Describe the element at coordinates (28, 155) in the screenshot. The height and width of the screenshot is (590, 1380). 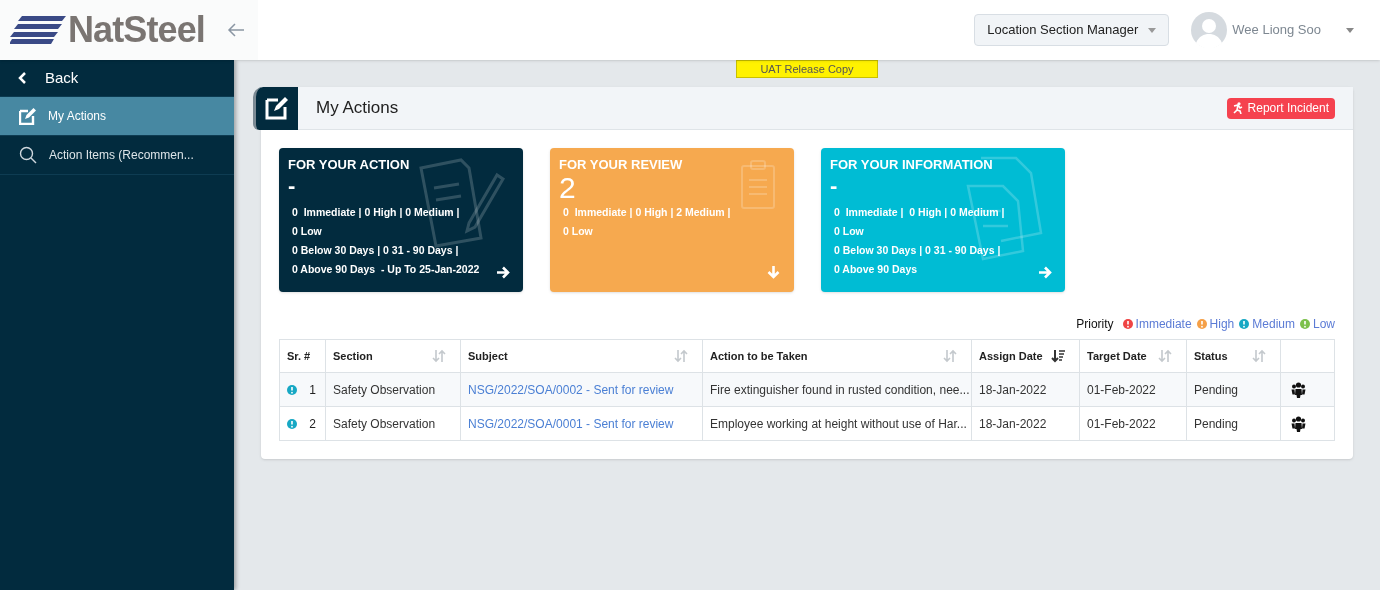
I see `search-icon` at that location.